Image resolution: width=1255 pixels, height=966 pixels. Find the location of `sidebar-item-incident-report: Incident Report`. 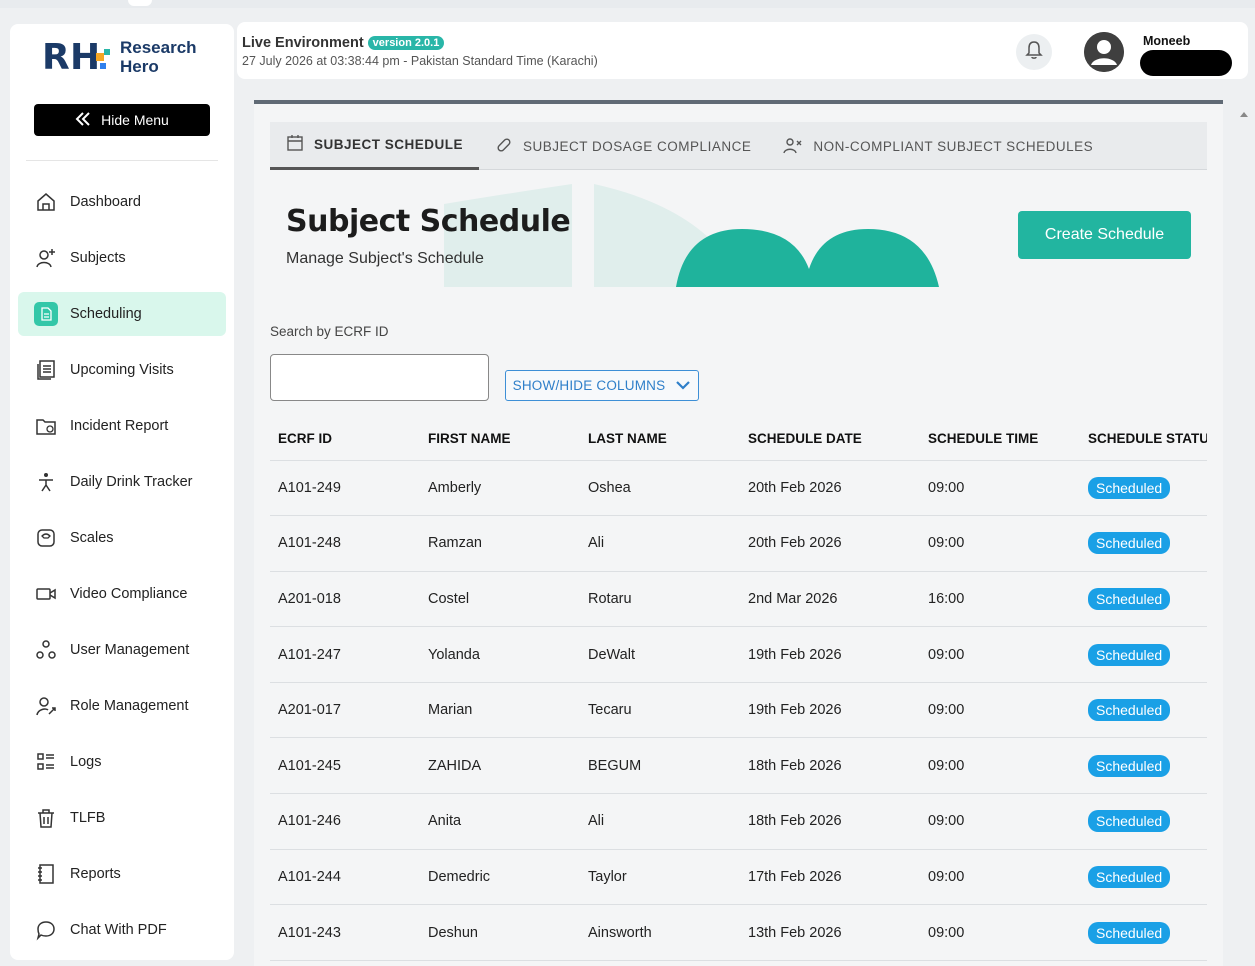

sidebar-item-incident-report: Incident Report is located at coordinates (122, 426).